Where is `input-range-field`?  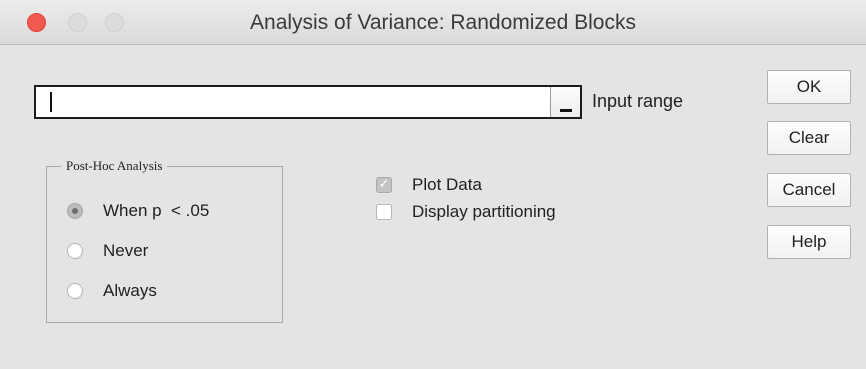
input-range-field is located at coordinates (308, 102).